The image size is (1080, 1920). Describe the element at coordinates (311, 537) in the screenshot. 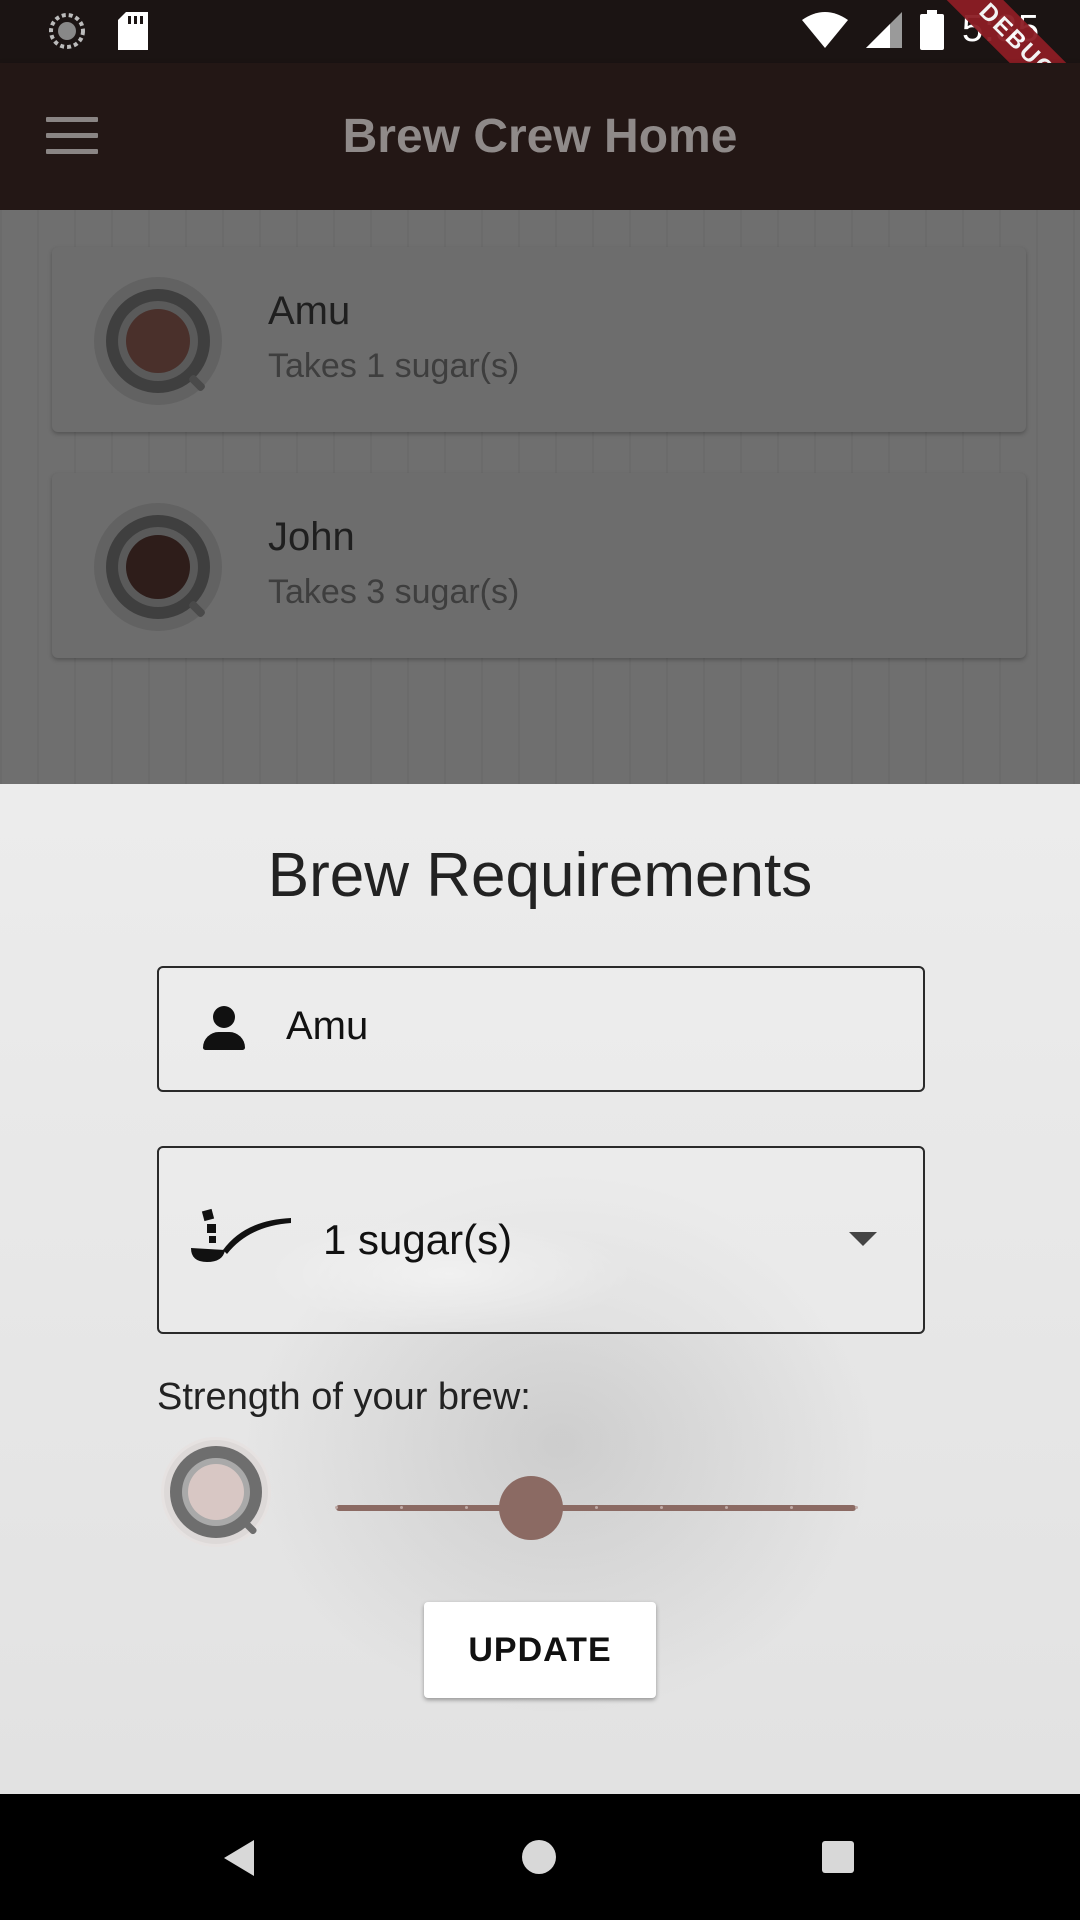

I see `brew-name: John` at that location.